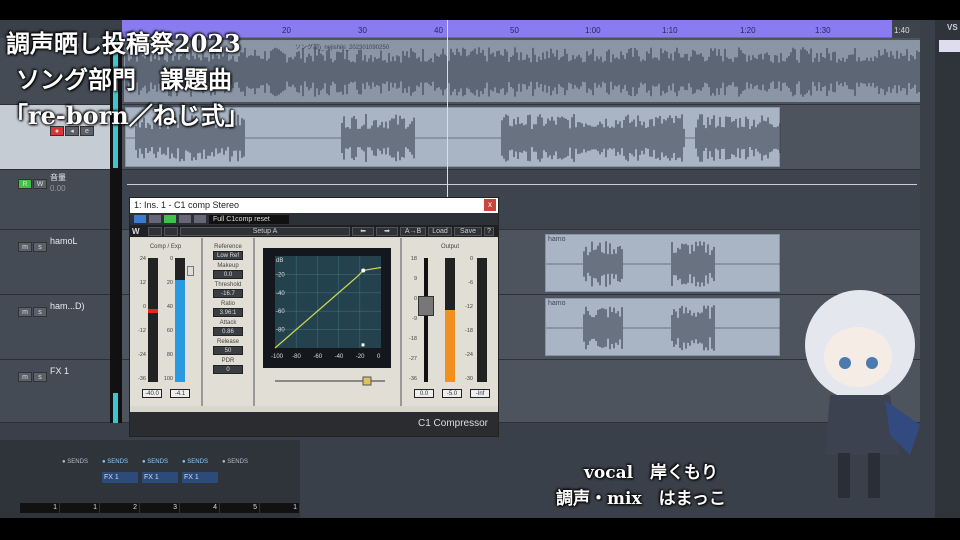 The width and height of the screenshot is (960, 540). Describe the element at coordinates (387, 231) in the screenshot. I see `next-setup-button: ➡` at that location.